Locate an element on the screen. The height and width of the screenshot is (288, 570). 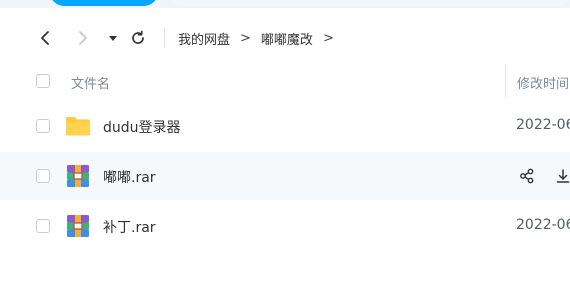
folder-icon is located at coordinates (78, 126).